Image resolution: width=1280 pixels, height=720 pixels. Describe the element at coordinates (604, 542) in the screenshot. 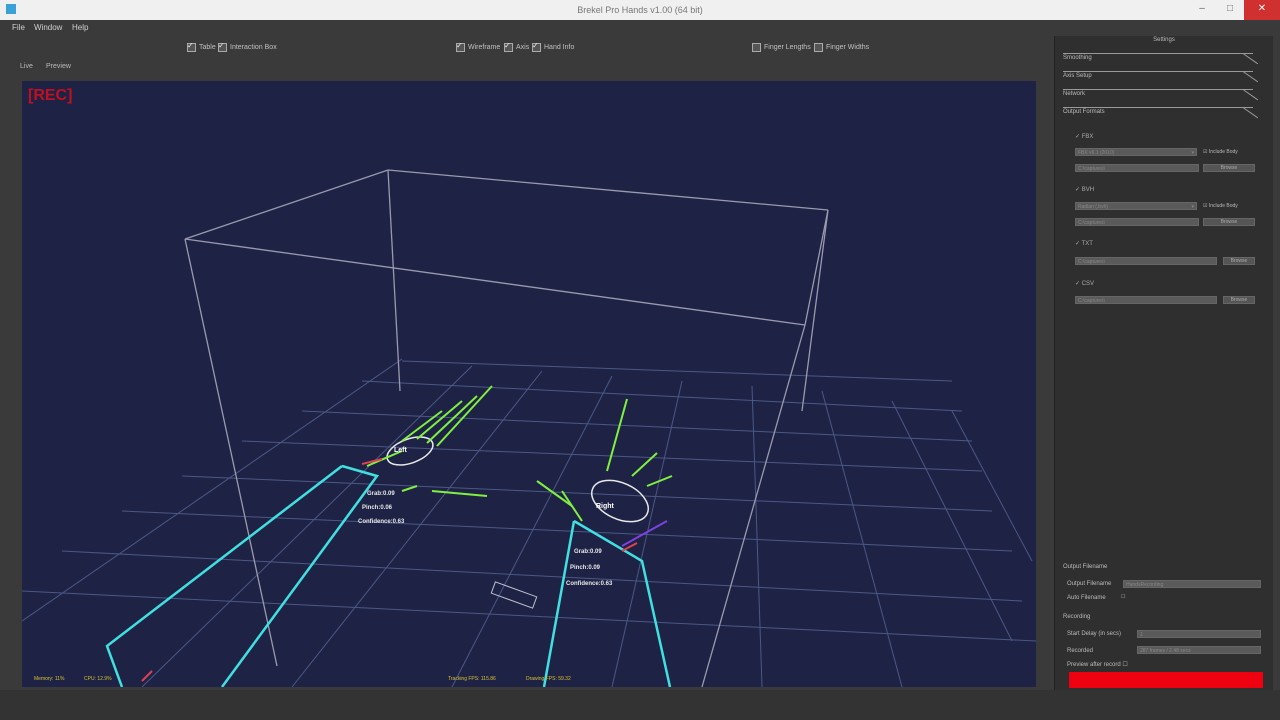

I see `right-hand-skeleton` at that location.